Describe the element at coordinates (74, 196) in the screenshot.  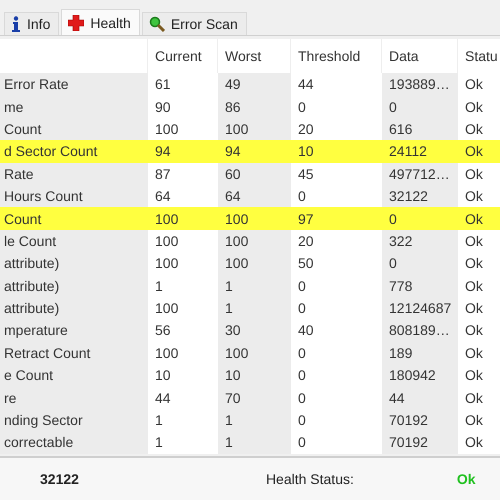
I see `attribute-name: Hours Count` at that location.